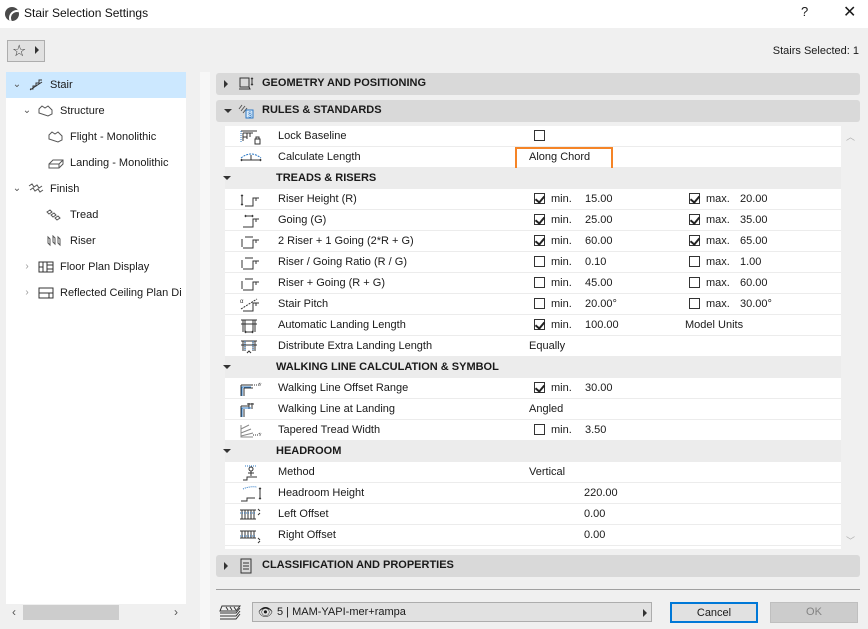  I want to click on sidebar-horizontal-scrollbar: ‹ ›, so click(96, 612).